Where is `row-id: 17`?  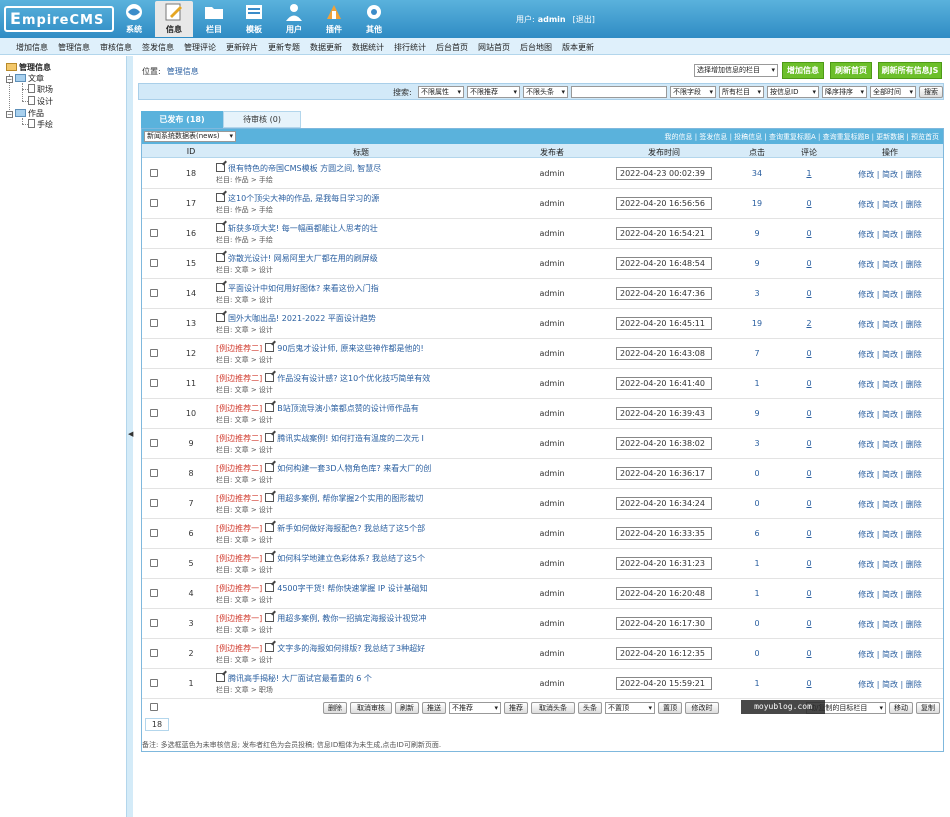 row-id: 17 is located at coordinates (191, 203).